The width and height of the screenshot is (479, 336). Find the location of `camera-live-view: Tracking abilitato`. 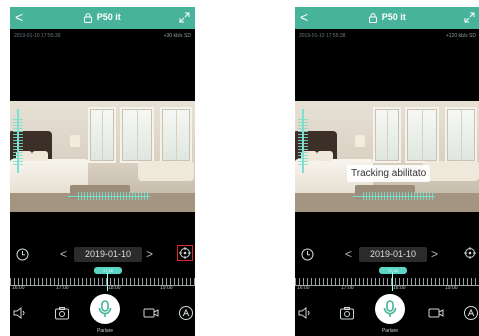

camera-live-view: Tracking abilitato is located at coordinates (387, 156).